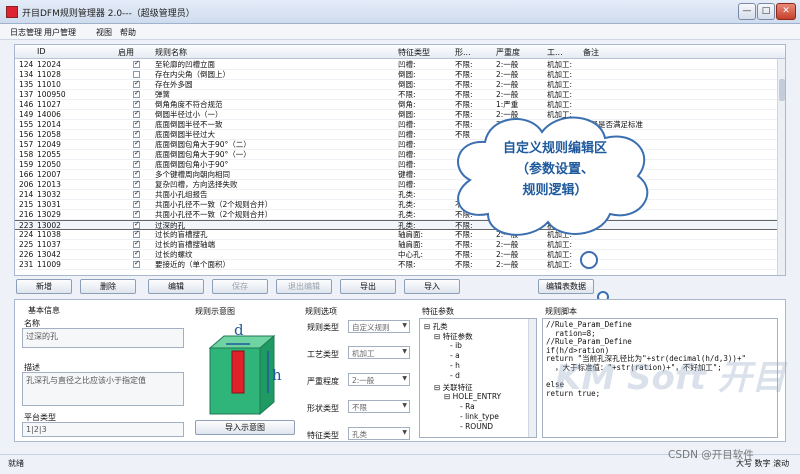 The height and width of the screenshot is (474, 800). What do you see at coordinates (41, 51) in the screenshot?
I see `col-id: ID` at bounding box center [41, 51].